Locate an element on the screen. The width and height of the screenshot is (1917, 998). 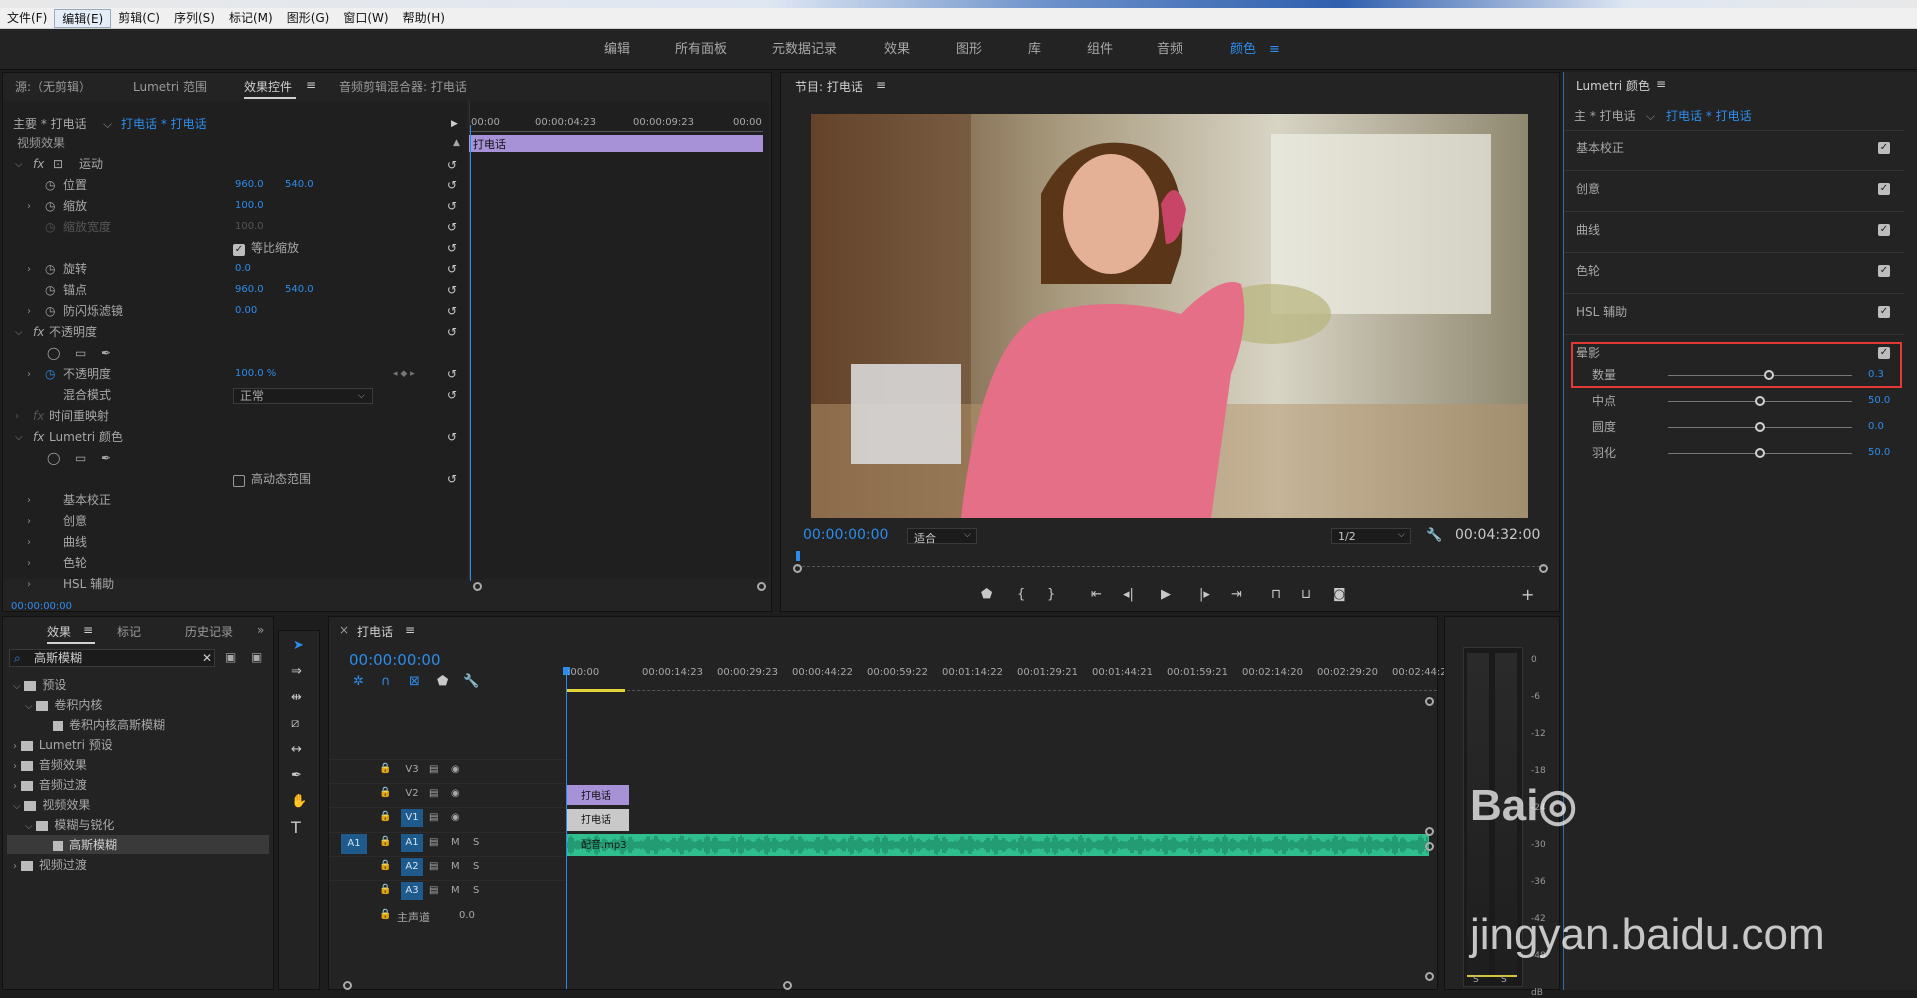
tree-item-video-transitions: › 视频过渡 is located at coordinates (50, 865).